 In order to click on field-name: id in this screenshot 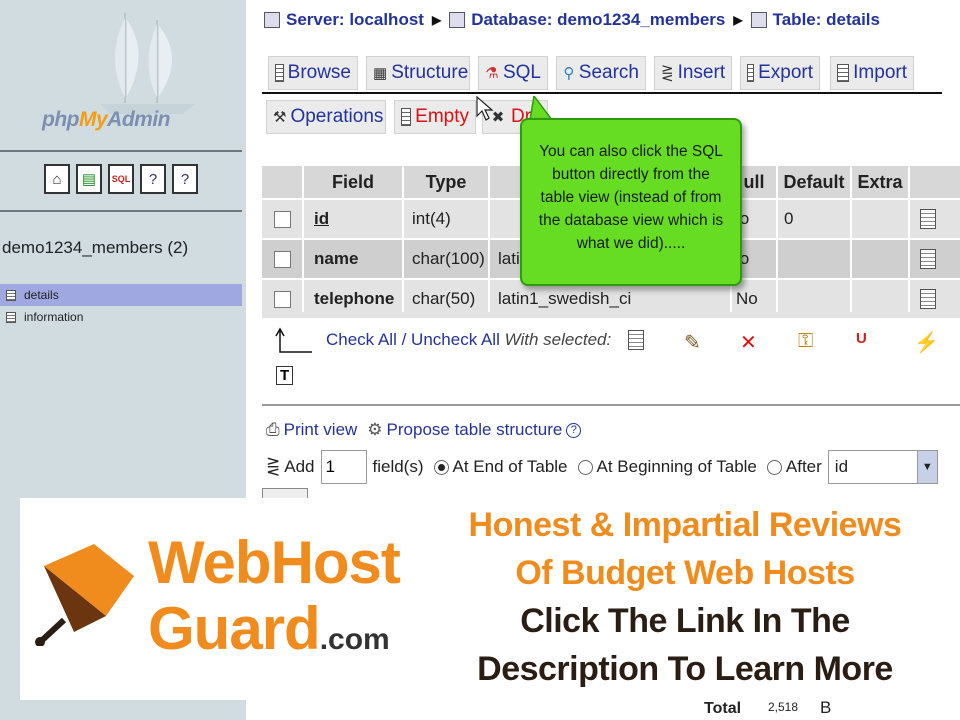, I will do `click(321, 219)`.